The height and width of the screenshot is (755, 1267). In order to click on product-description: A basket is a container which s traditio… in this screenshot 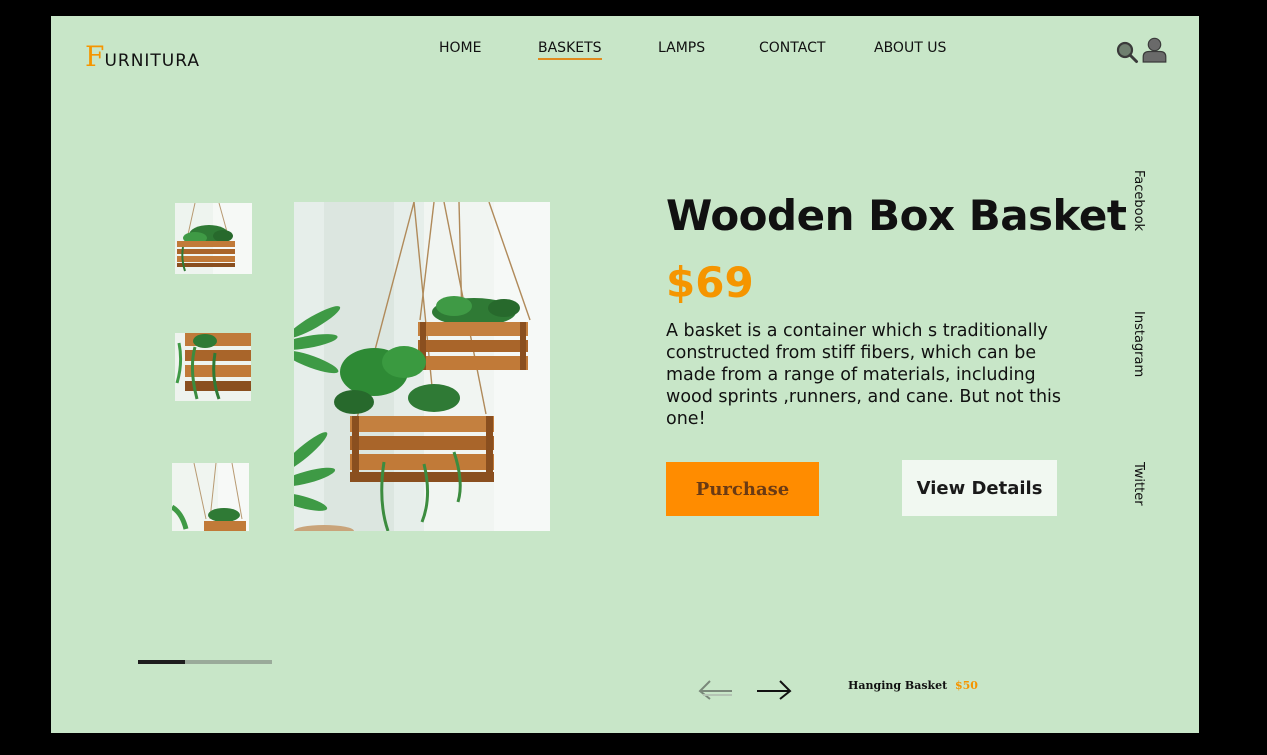, I will do `click(864, 375)`.